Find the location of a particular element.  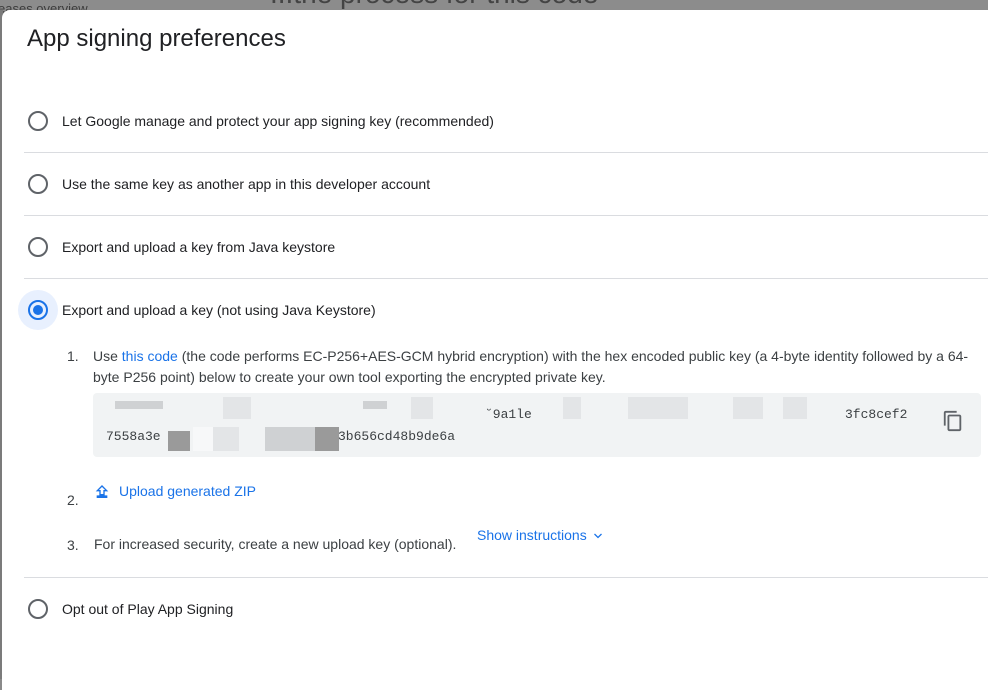

step-1-number: 1. is located at coordinates (73, 356).